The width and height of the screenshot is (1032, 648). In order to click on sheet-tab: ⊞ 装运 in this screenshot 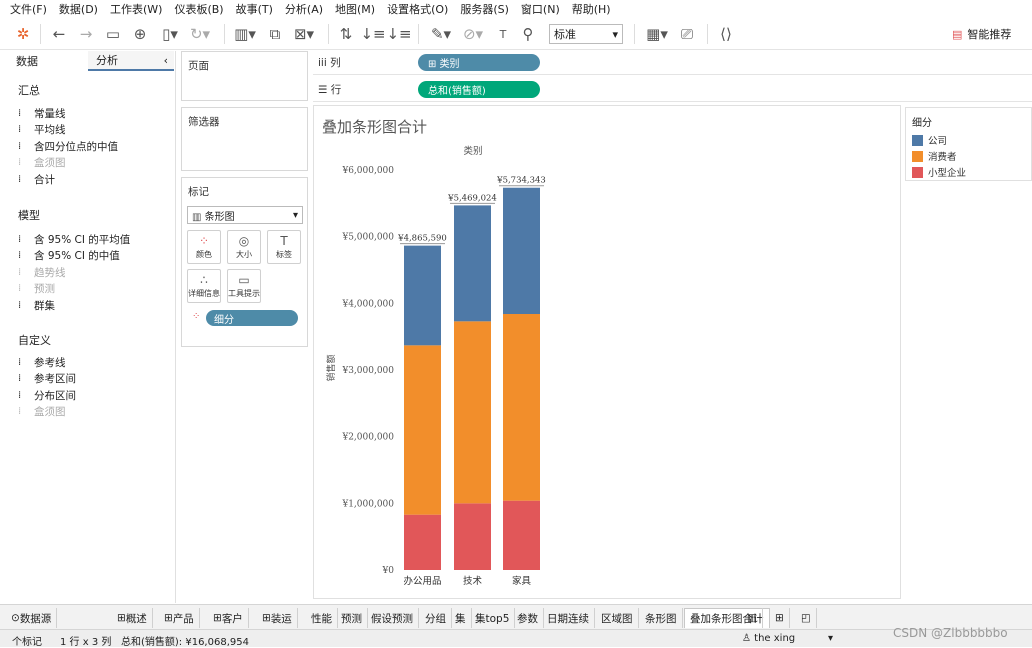, I will do `click(277, 618)`.